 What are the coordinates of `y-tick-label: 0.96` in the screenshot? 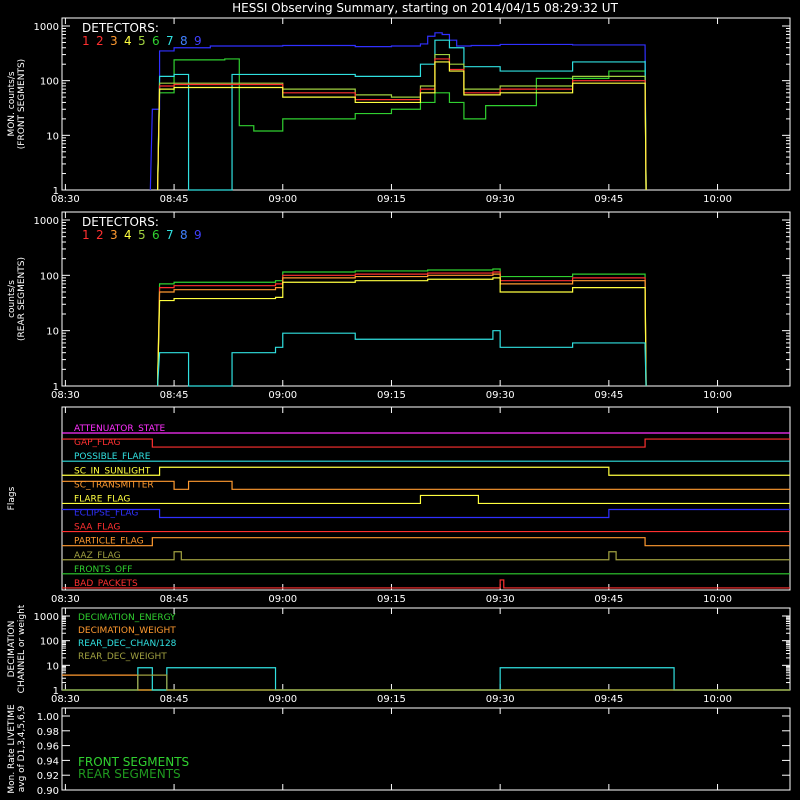 It's located at (48, 747).